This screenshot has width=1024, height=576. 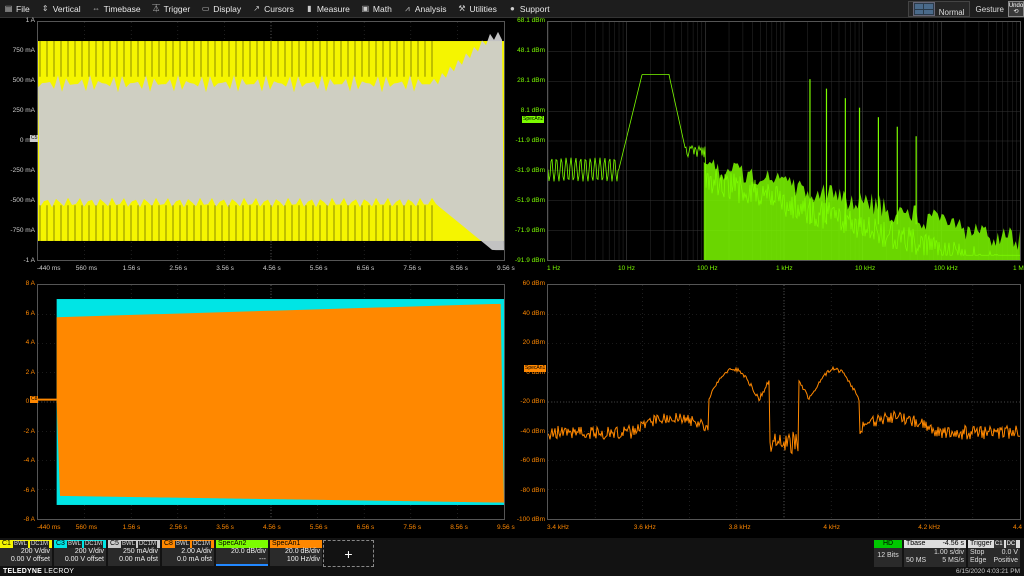 I want to click on y-tick-label: 8 A, so click(x=19, y=283).